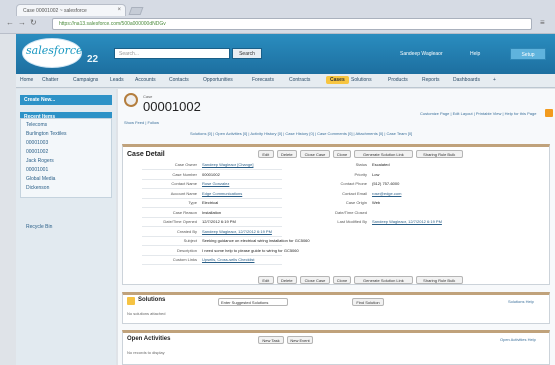  Describe the element at coordinates (337, 80) in the screenshot. I see `tab-cases: Cases` at that location.